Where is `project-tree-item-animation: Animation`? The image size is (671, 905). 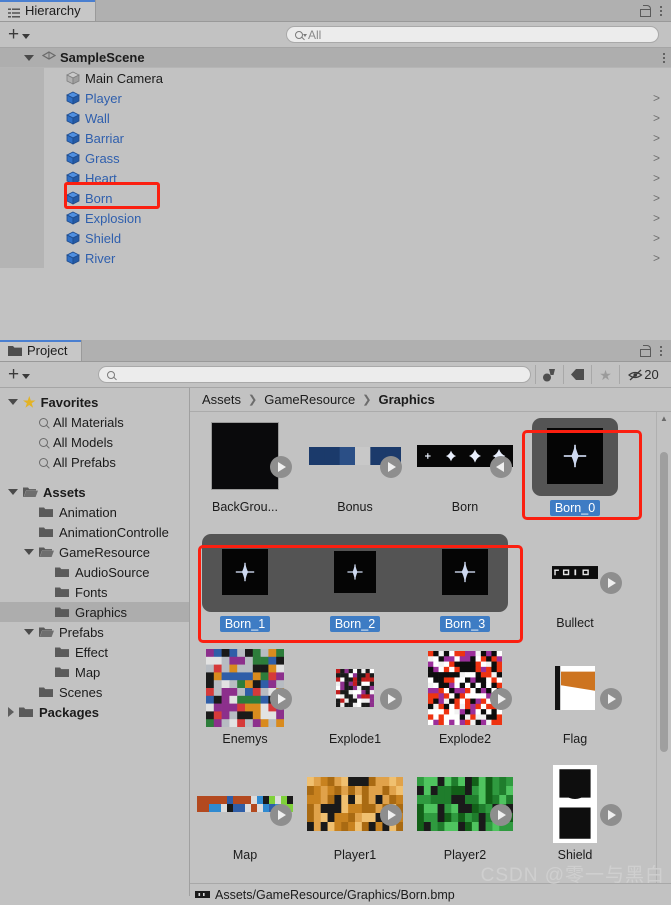
project-tree-item-animation: Animation is located at coordinates (94, 512).